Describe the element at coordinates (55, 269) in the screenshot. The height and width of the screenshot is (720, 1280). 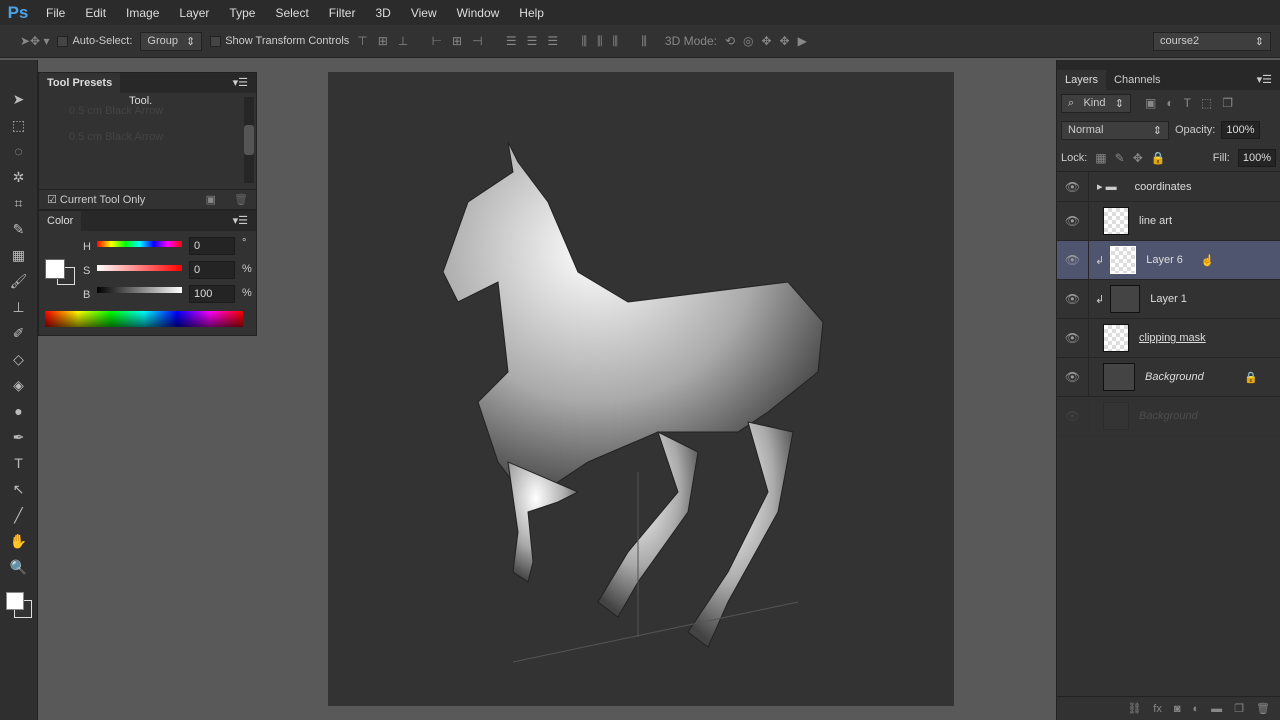
I see `foreground-swatch` at that location.